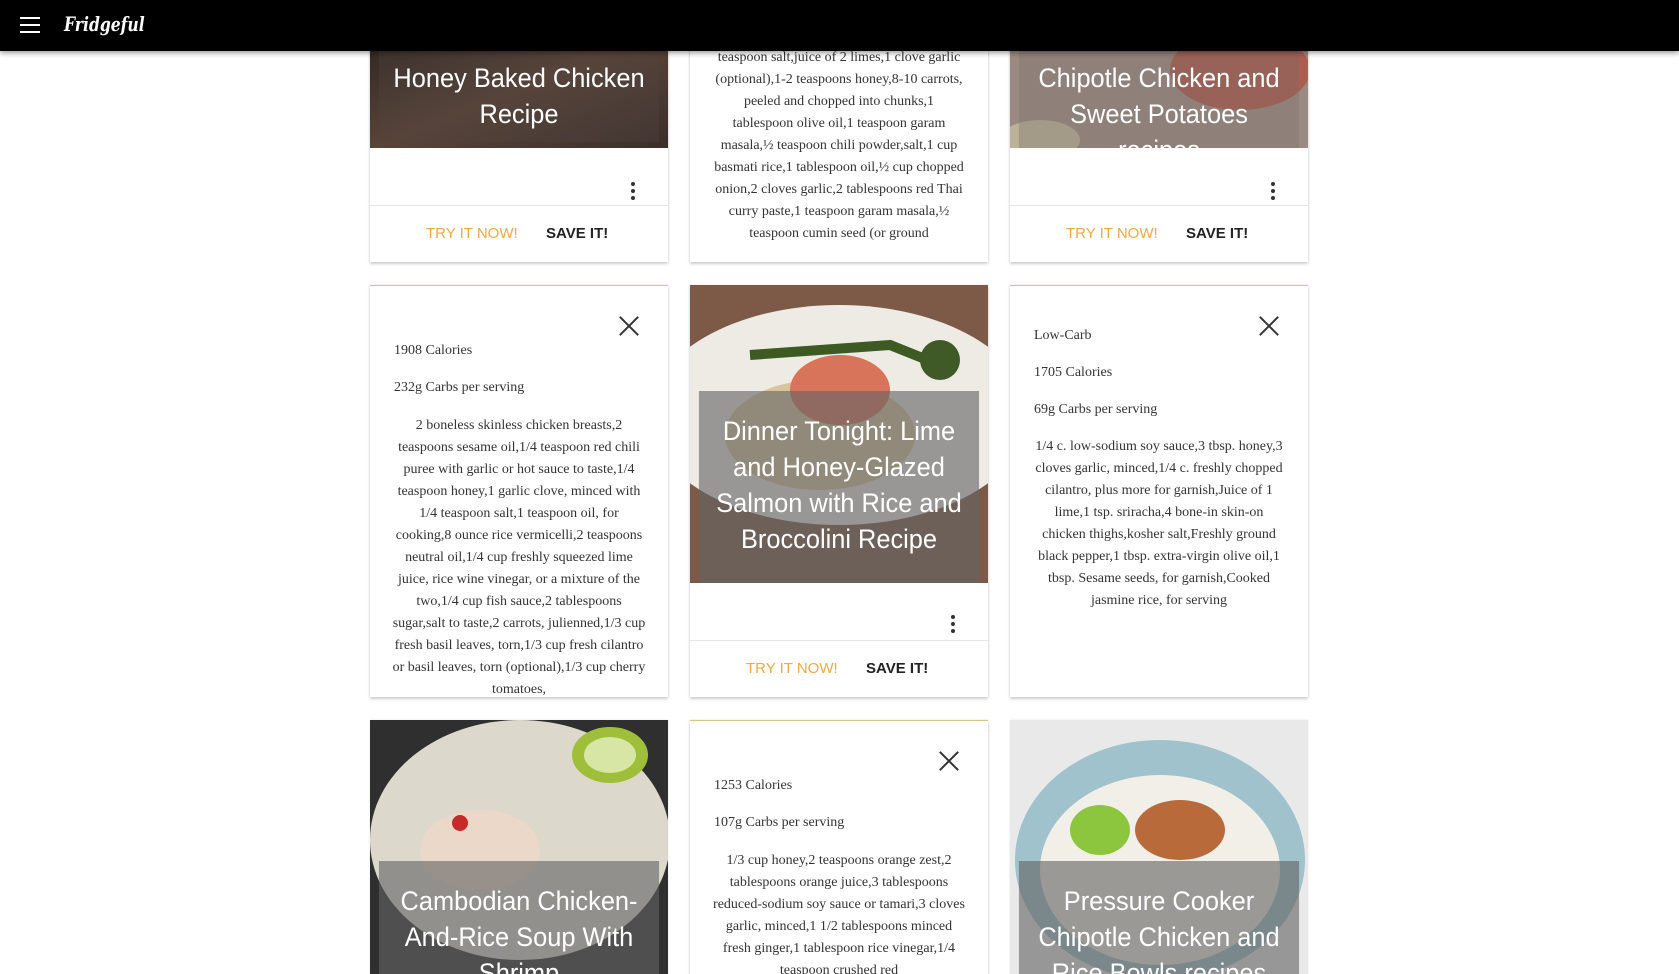 Image resolution: width=1679 pixels, height=974 pixels. What do you see at coordinates (1096, 409) in the screenshot?
I see `carbs-text: 69g Carbs per serving` at bounding box center [1096, 409].